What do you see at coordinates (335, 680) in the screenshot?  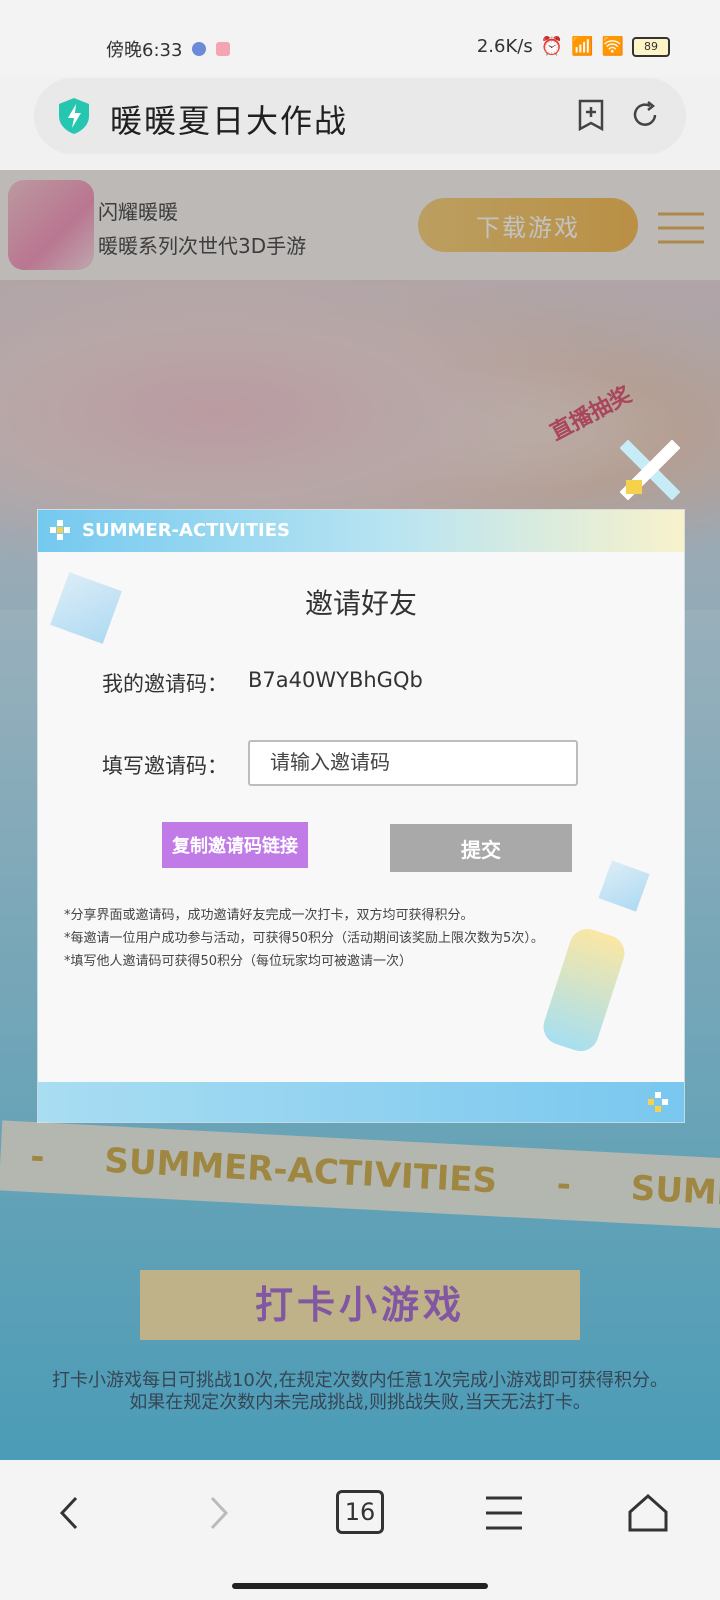 I see `my-invite-code-value: B7a40WYBhGQb` at bounding box center [335, 680].